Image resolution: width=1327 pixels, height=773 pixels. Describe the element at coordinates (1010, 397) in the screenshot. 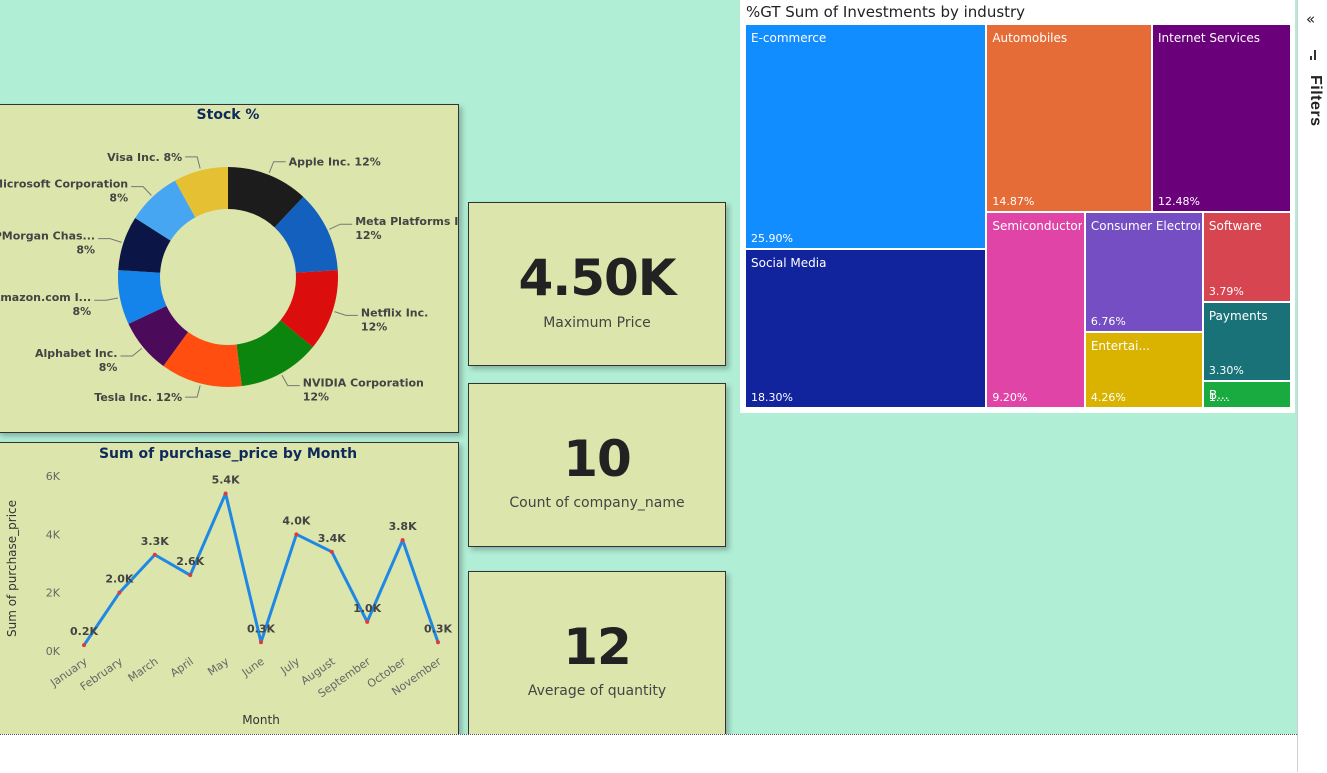

I see `treemap-tile-percent: 9.20%` at that location.